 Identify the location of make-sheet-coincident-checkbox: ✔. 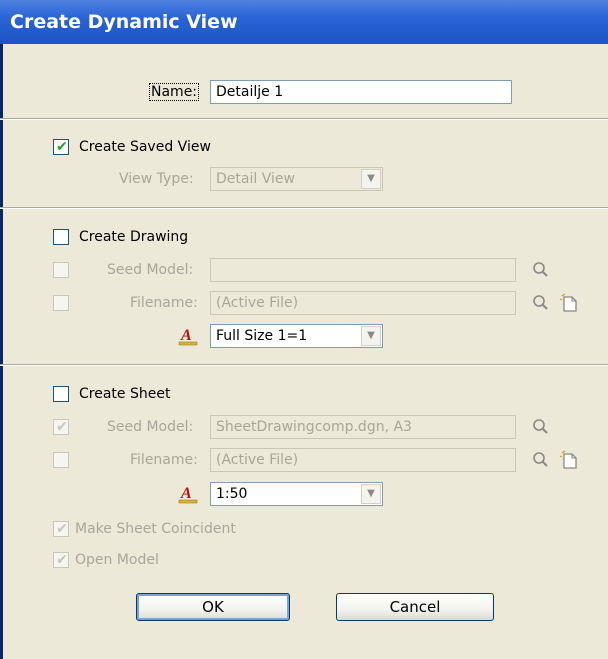
(61, 529).